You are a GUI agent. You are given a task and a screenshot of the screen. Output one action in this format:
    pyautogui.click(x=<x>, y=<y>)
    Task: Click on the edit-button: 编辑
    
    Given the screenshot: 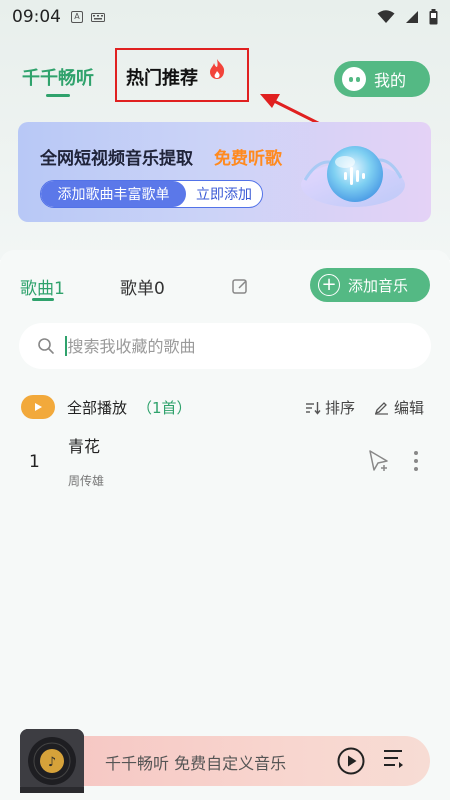 What is the action you would take?
    pyautogui.click(x=399, y=407)
    